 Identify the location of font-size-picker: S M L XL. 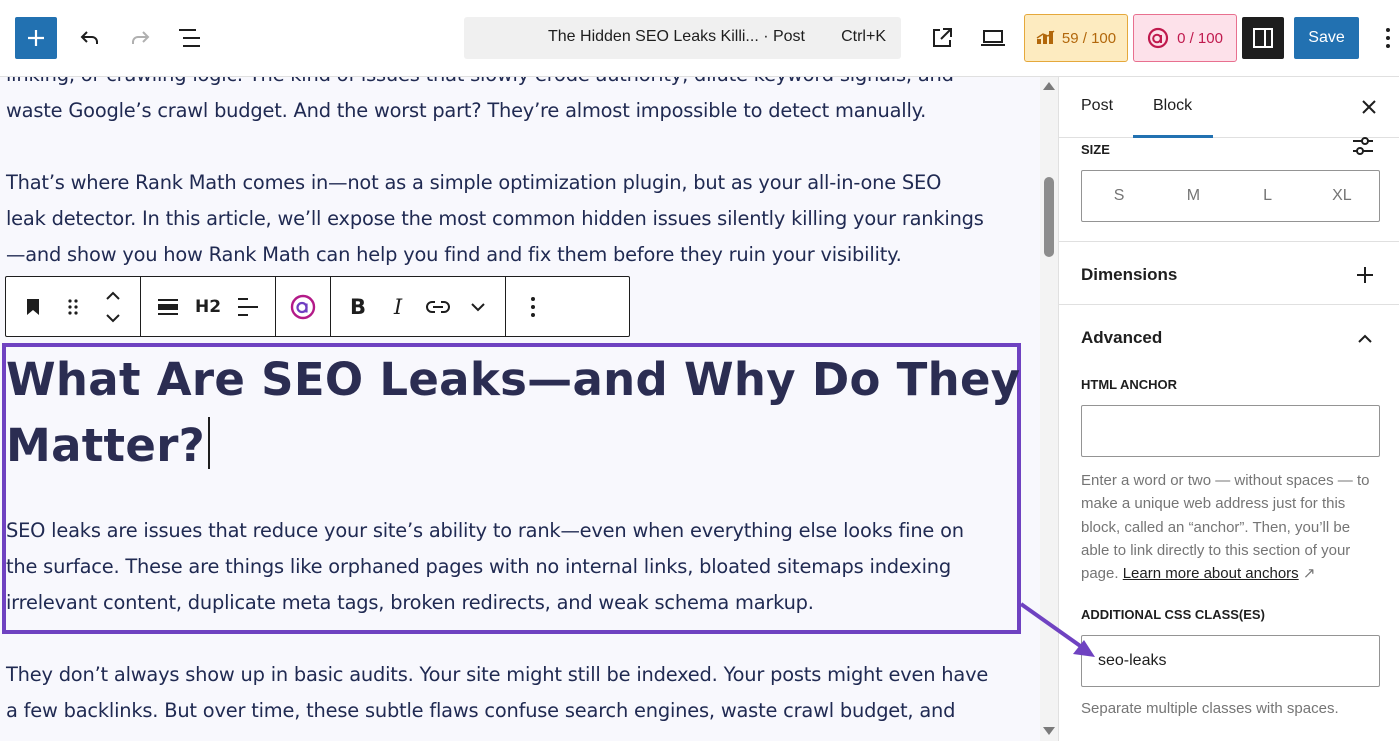
(1230, 196).